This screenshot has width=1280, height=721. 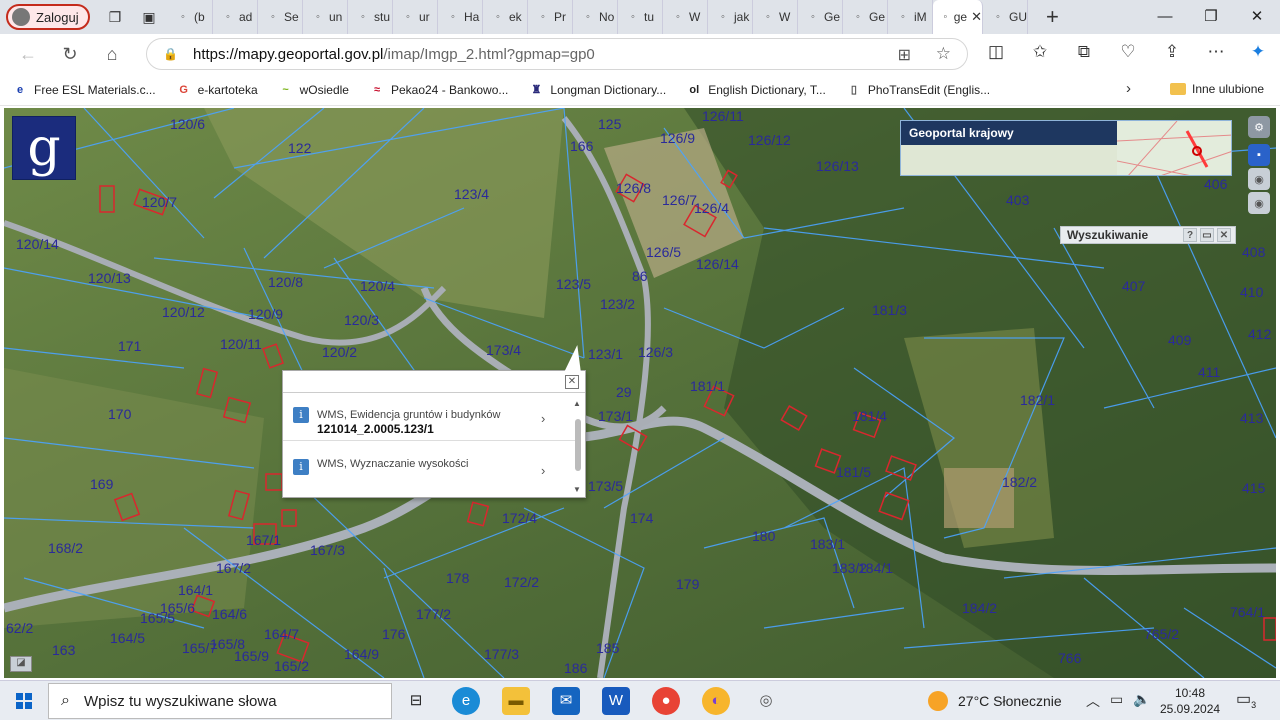 What do you see at coordinates (595, 17) in the screenshot?
I see `browser-tab: ◦ No` at bounding box center [595, 17].